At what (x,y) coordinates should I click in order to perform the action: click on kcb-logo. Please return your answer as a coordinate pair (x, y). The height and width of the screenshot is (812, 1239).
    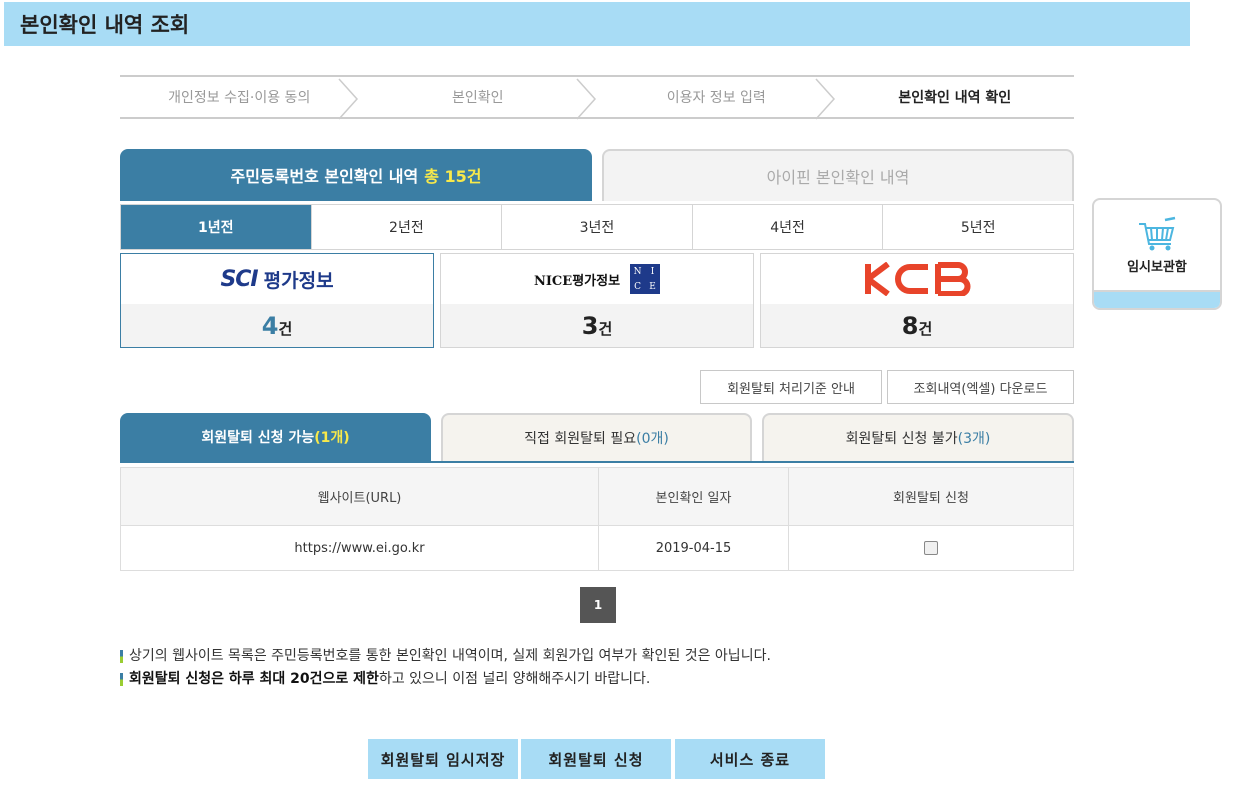
    Looking at the image, I should click on (917, 279).